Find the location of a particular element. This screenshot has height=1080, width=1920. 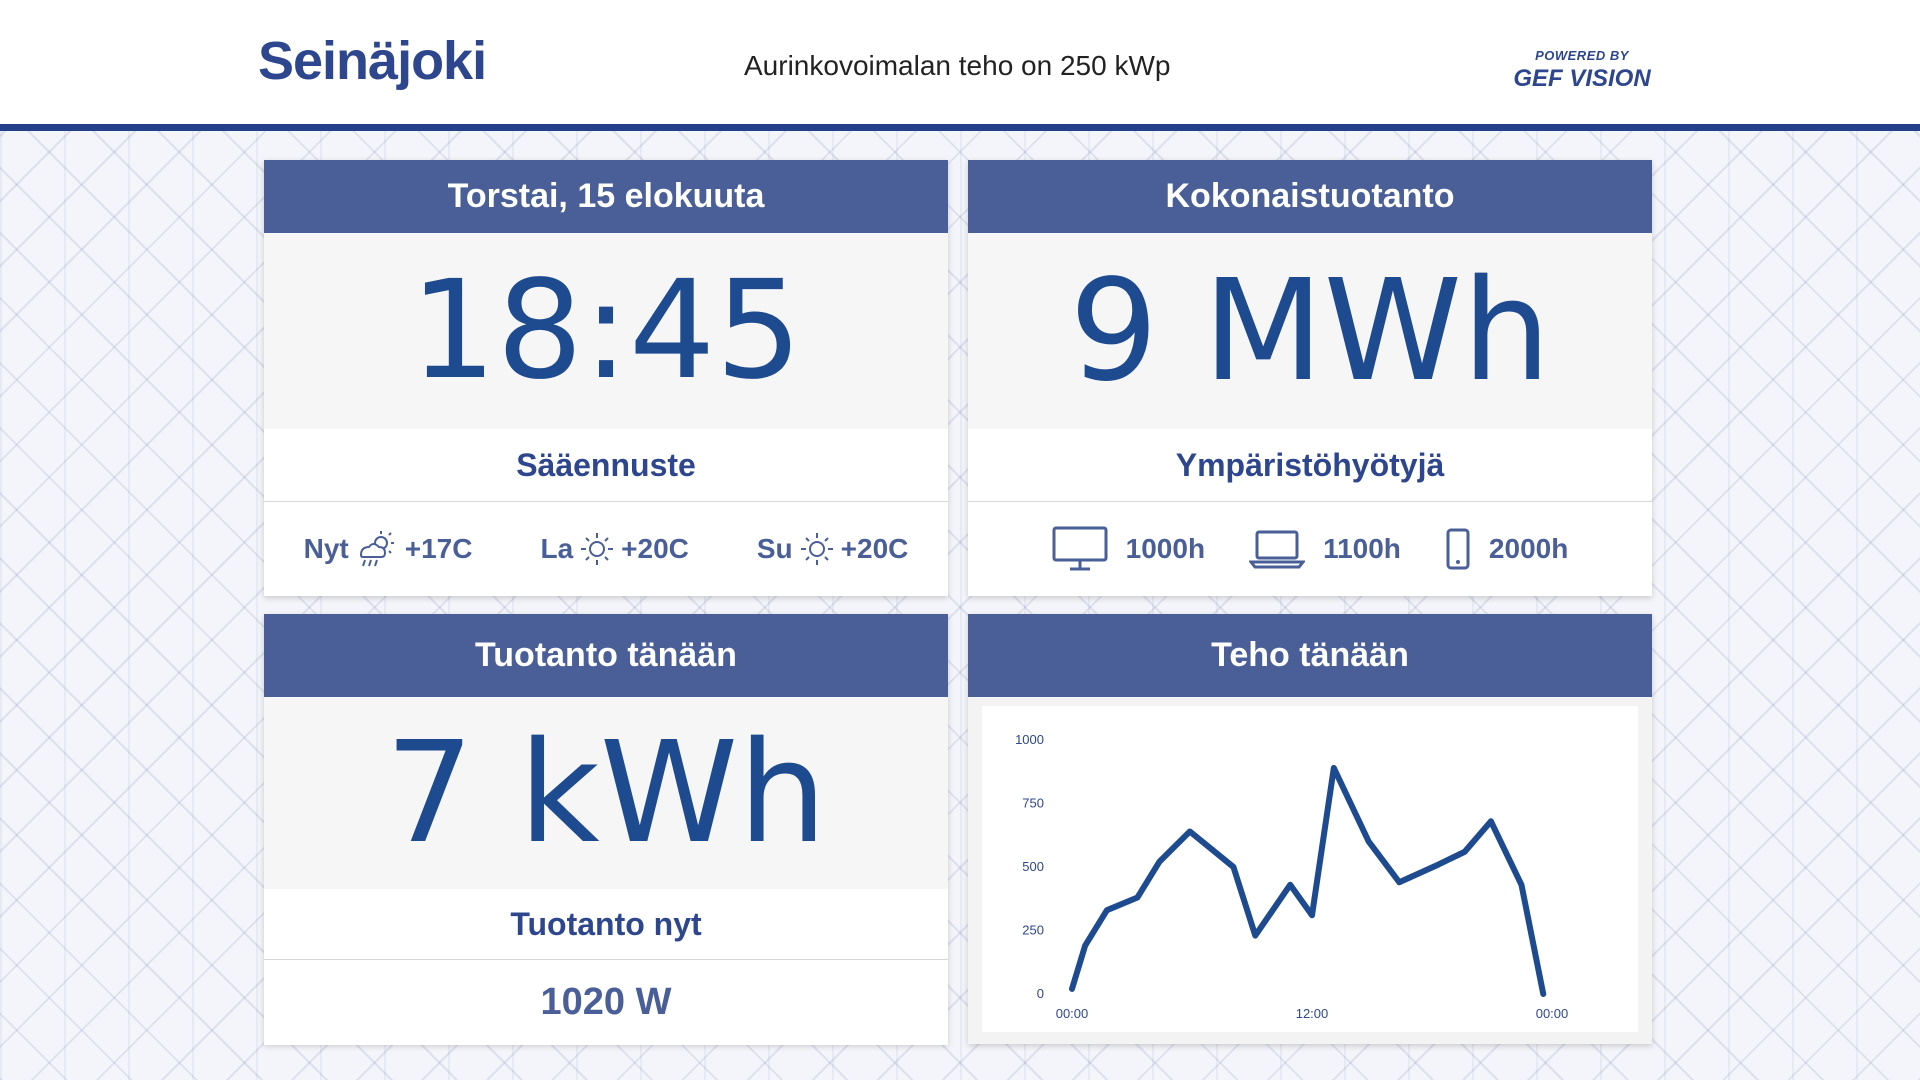

equivalents-row: 1000h 1100h 2000h is located at coordinates (1310, 549).